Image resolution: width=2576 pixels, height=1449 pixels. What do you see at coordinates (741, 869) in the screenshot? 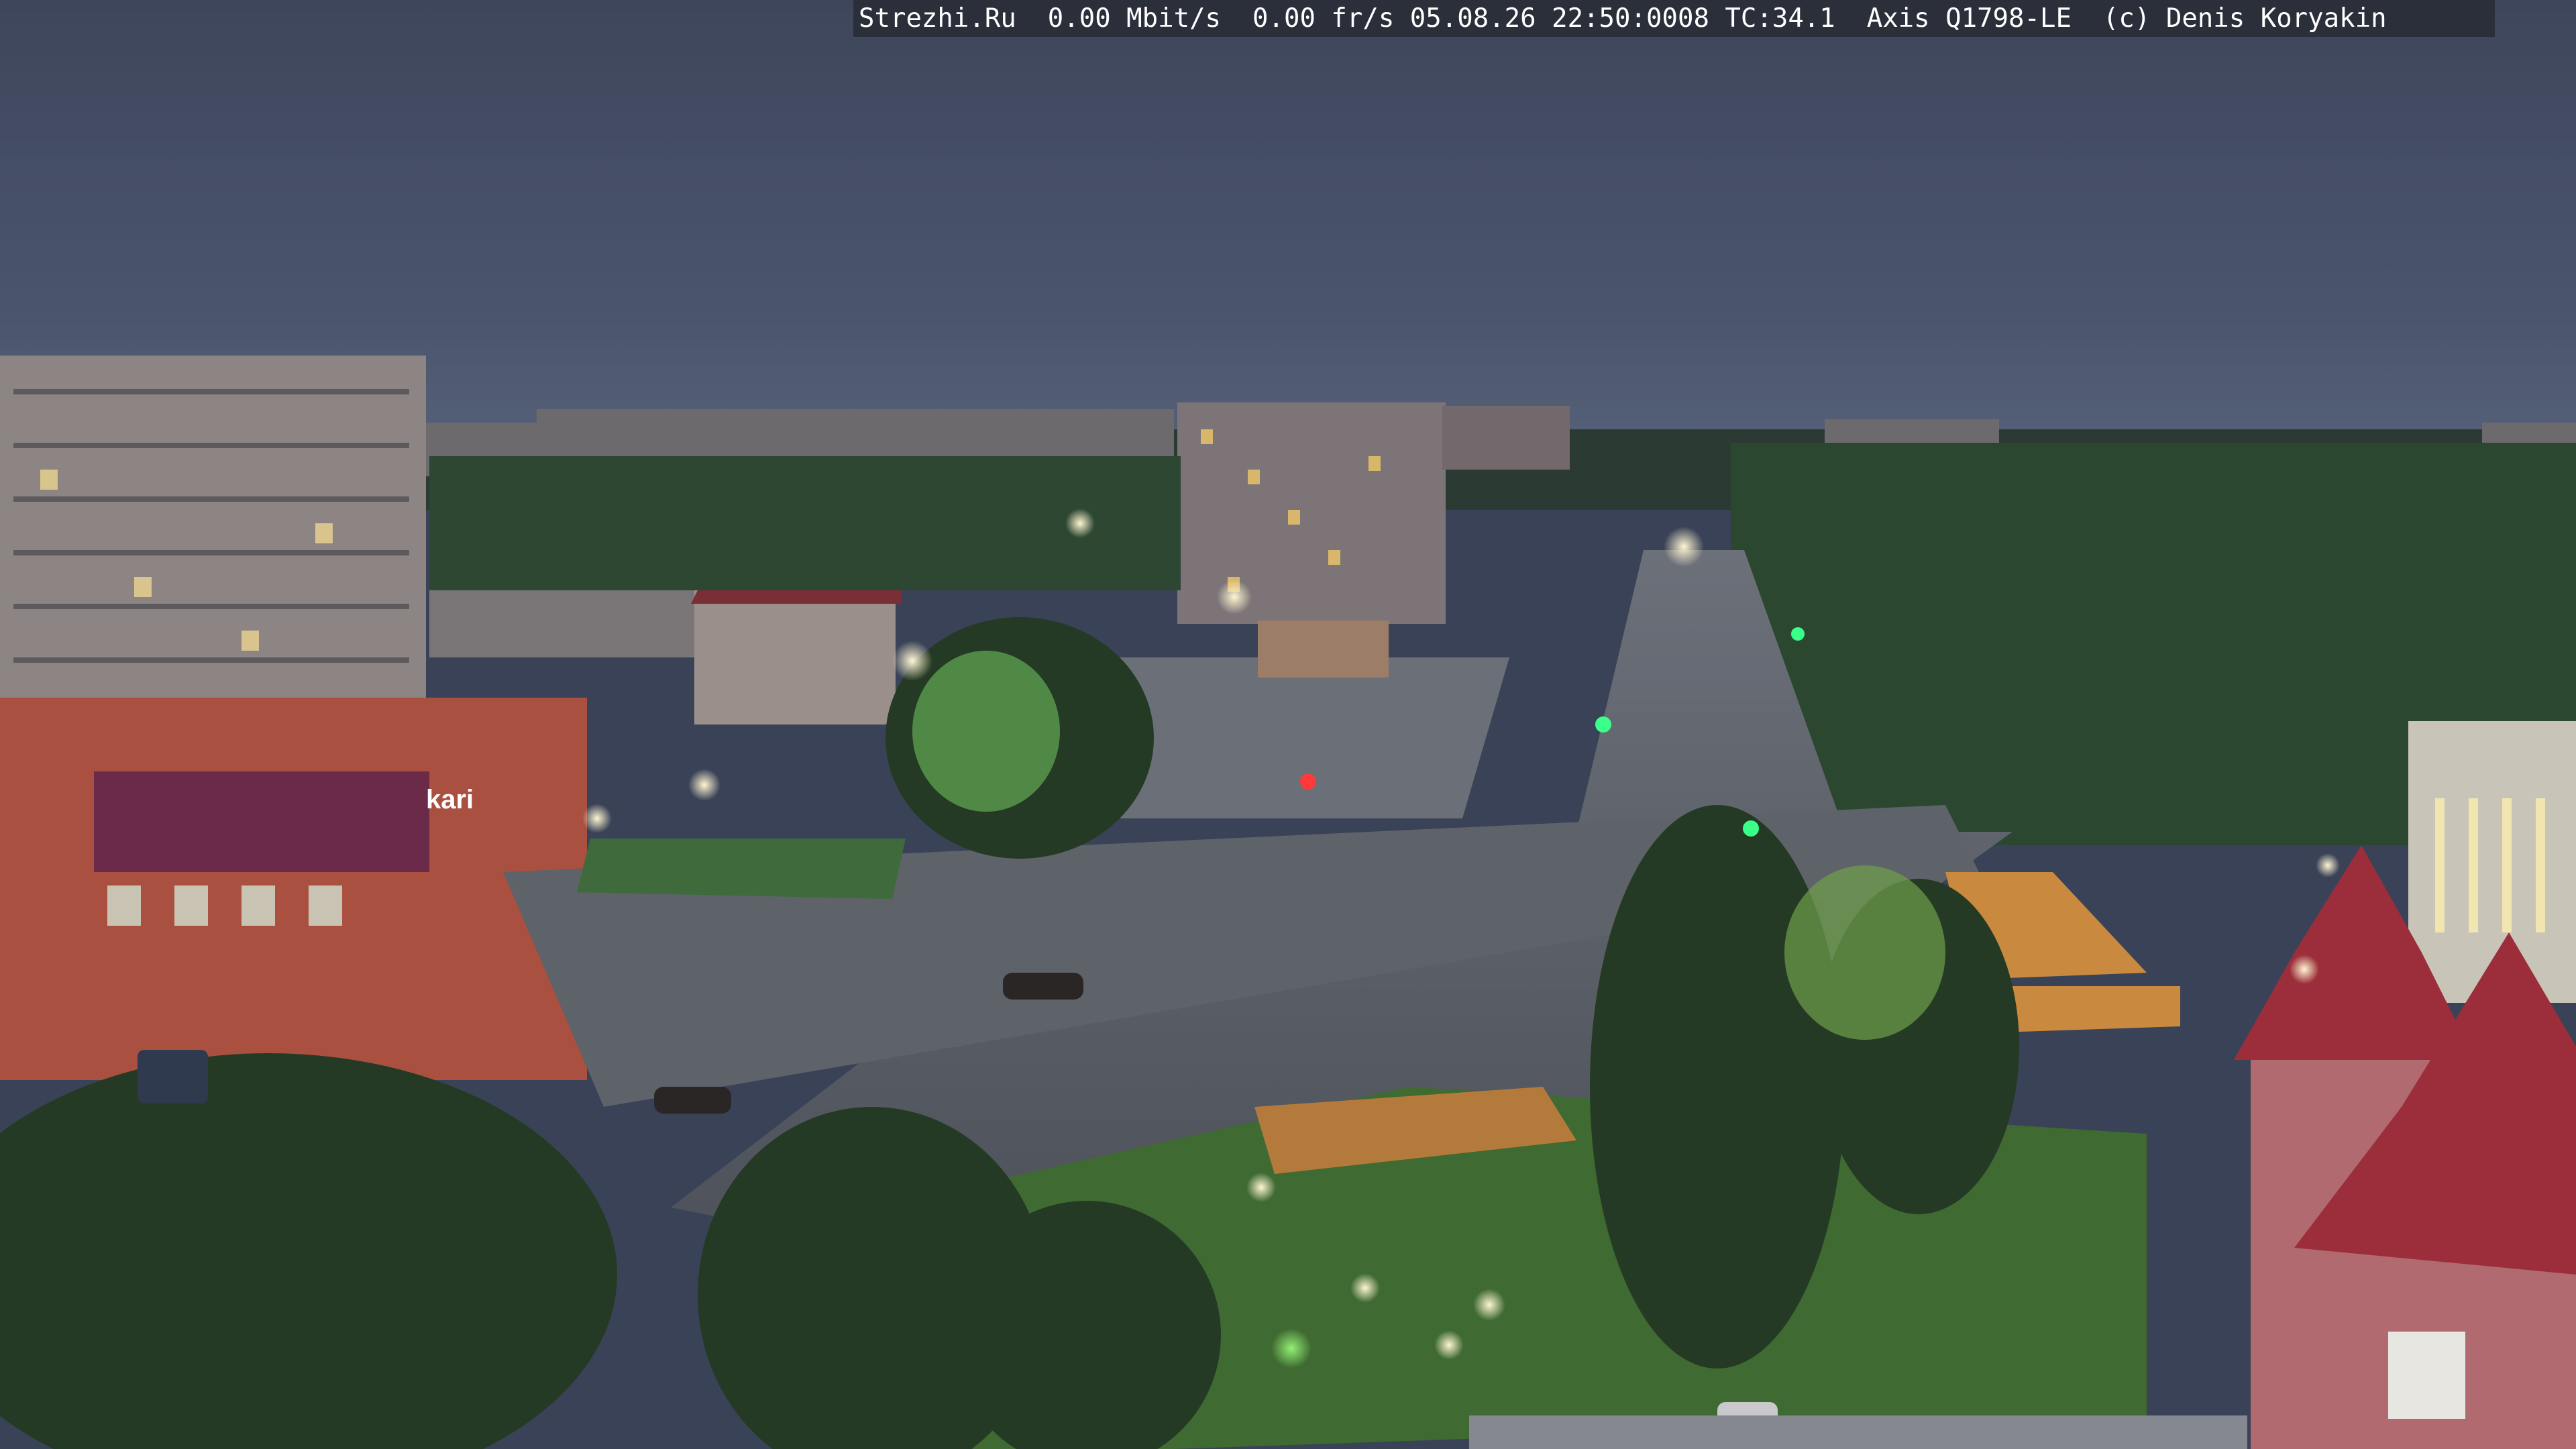
I see `lawn-left` at bounding box center [741, 869].